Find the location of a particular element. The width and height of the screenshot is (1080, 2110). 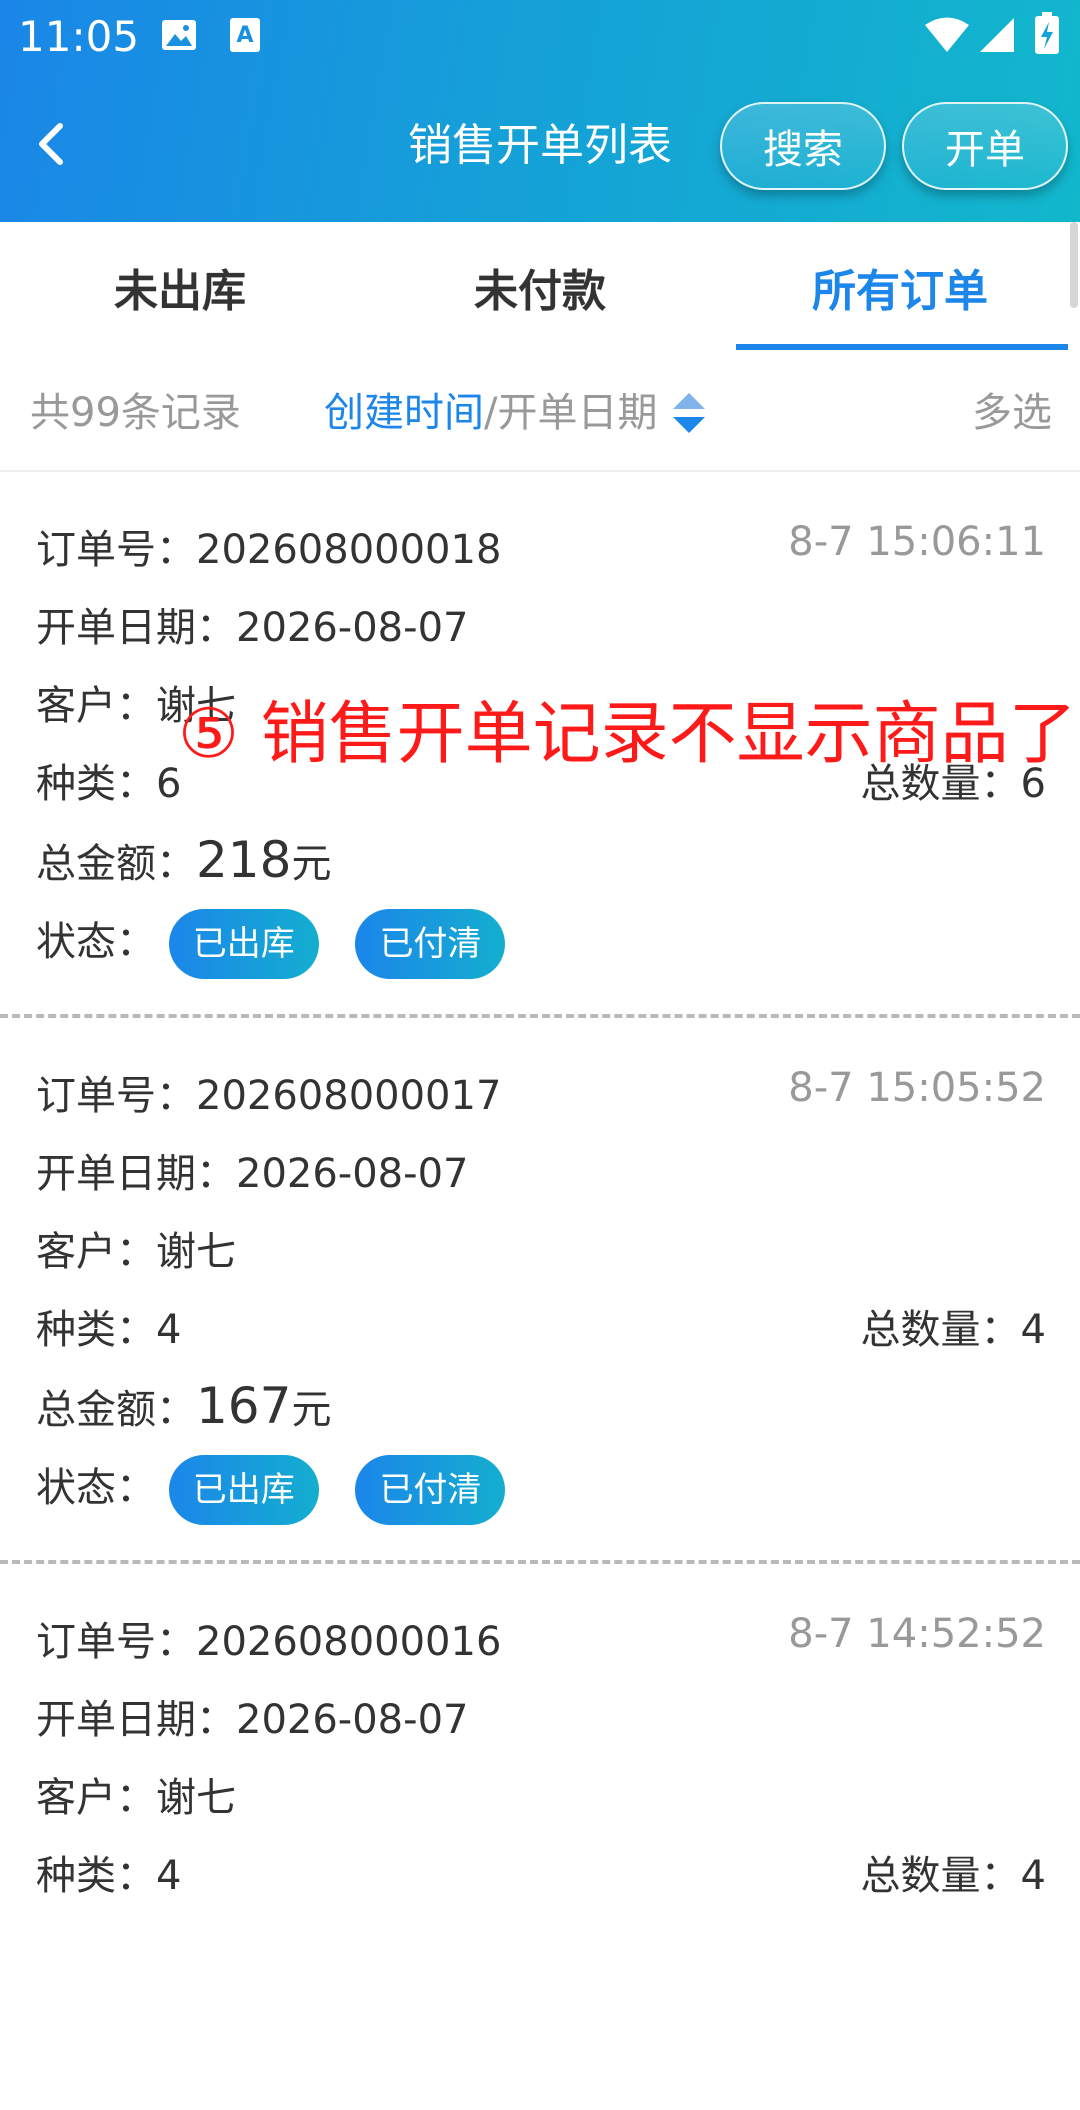

order-timestamp: 8-7 15:06:11 is located at coordinates (917, 542).